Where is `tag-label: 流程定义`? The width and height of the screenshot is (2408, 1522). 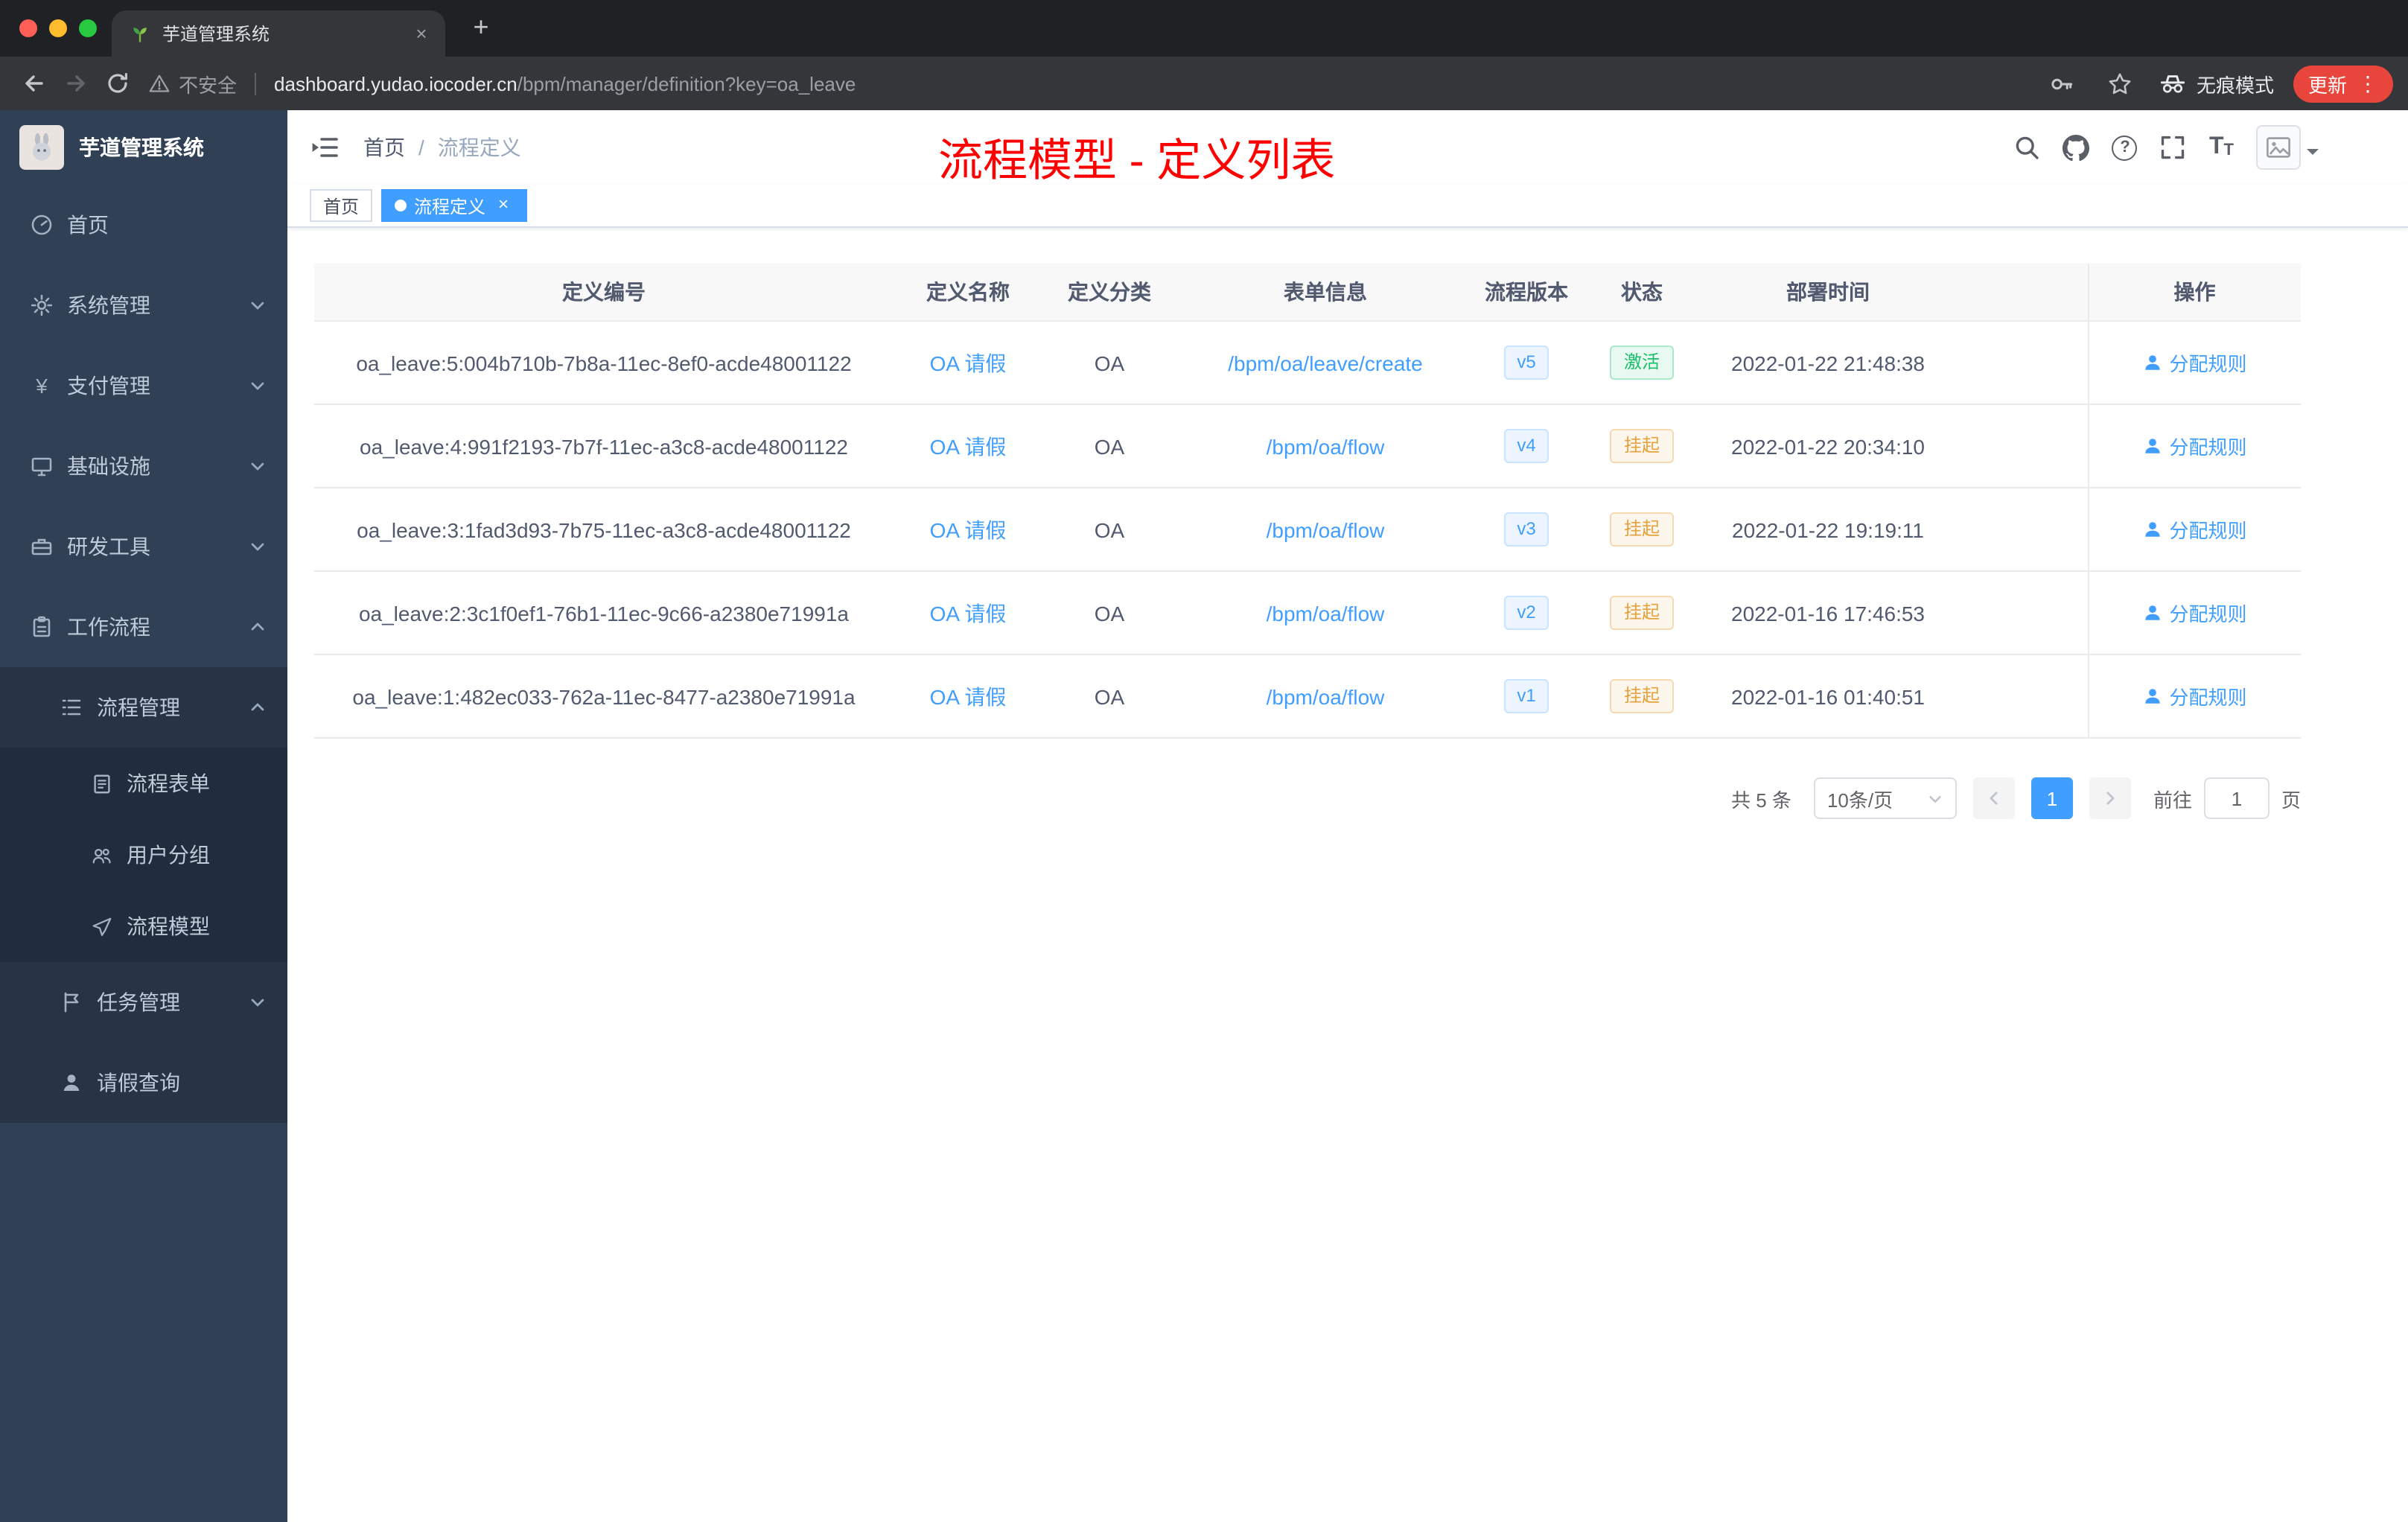 tag-label: 流程定义 is located at coordinates (450, 206).